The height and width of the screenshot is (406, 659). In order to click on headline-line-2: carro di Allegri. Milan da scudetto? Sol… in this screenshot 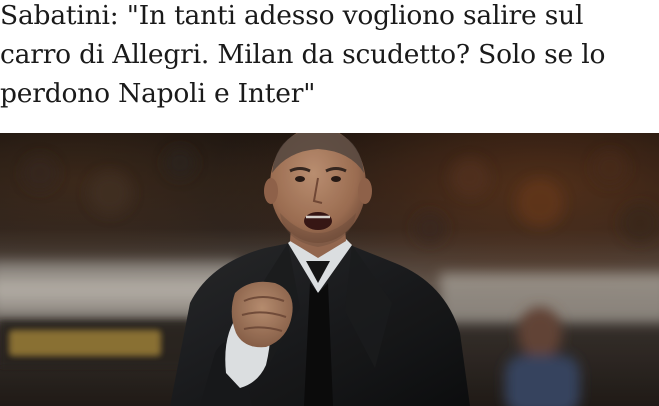, I will do `click(303, 54)`.